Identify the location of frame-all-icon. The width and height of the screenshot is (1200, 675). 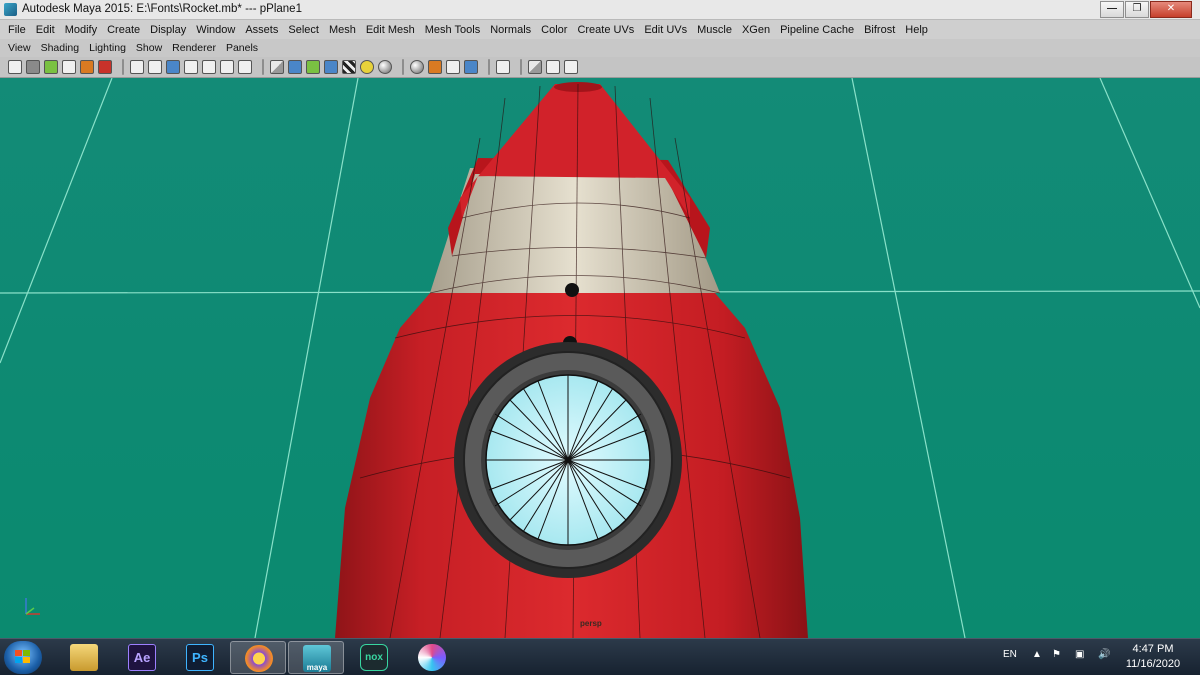
(553, 67).